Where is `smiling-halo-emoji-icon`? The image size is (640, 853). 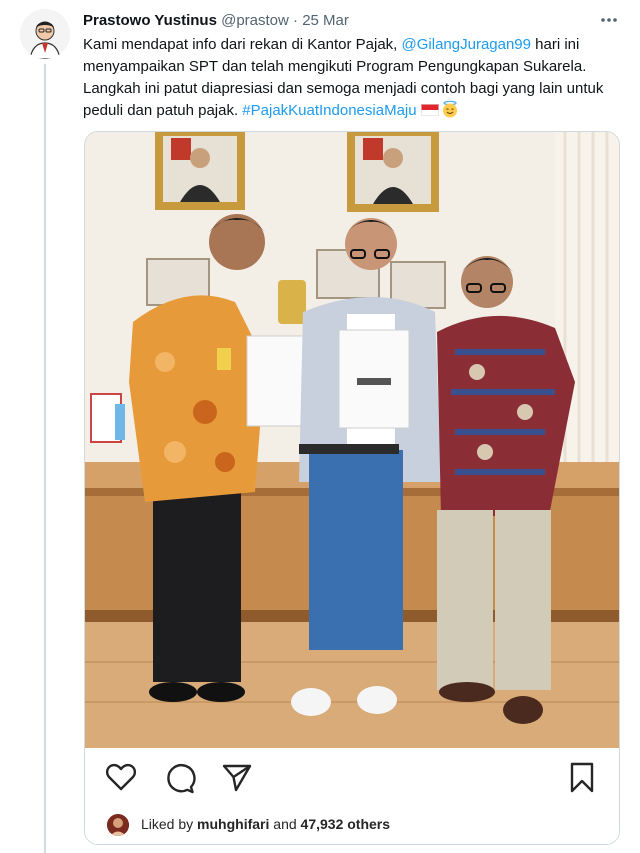 smiling-halo-emoji-icon is located at coordinates (449, 109).